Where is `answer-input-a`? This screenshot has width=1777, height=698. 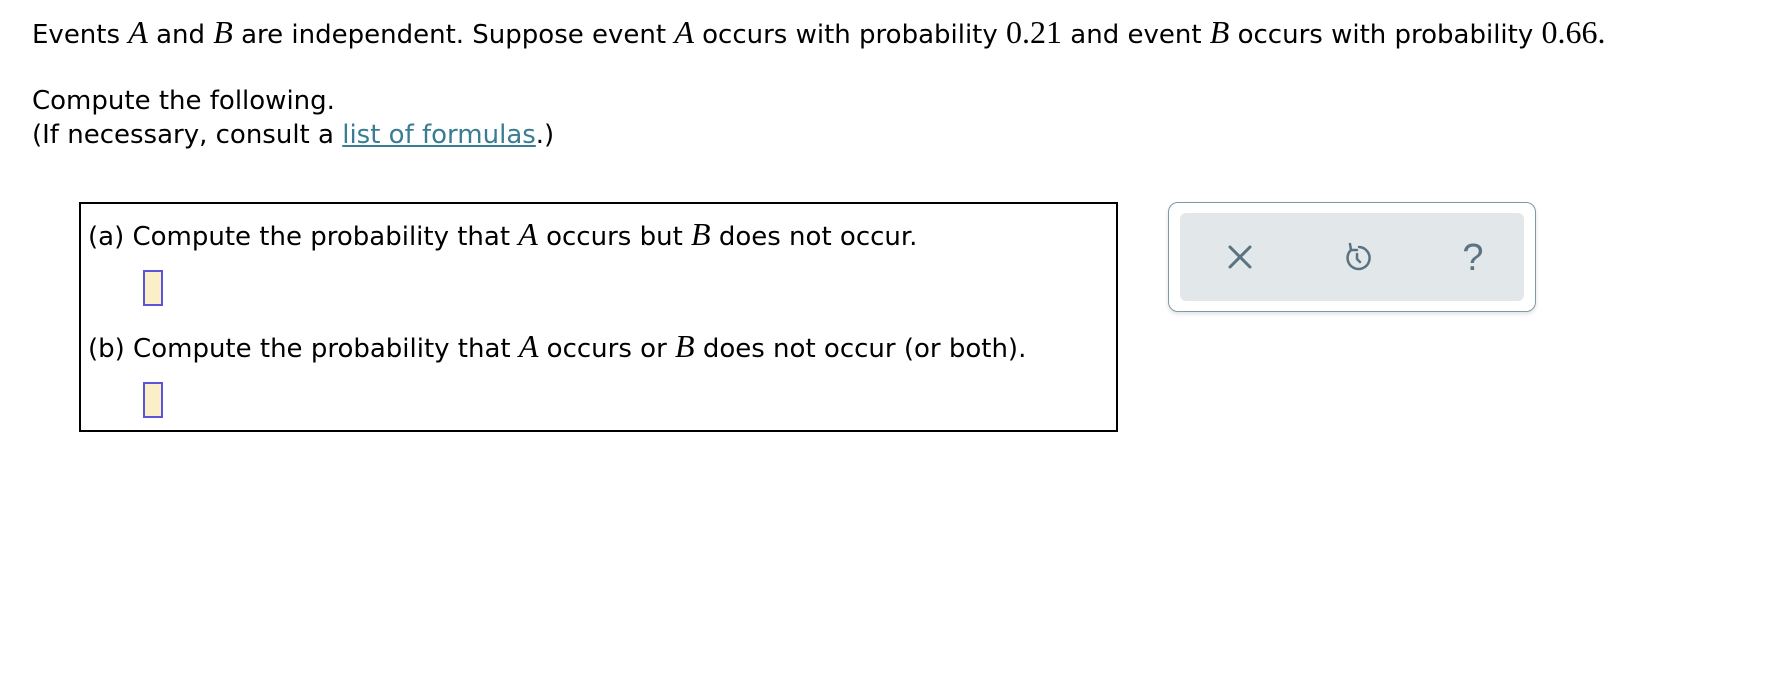 answer-input-a is located at coordinates (153, 288).